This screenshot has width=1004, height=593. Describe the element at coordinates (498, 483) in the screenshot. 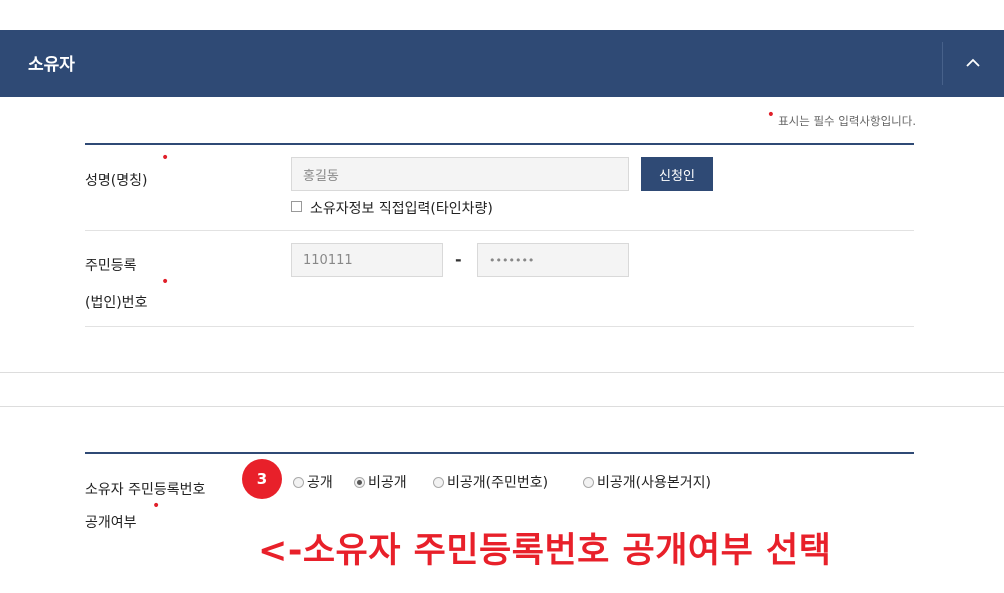

I see `radio-private-resident-number-label: 비공개(주민번호)` at that location.